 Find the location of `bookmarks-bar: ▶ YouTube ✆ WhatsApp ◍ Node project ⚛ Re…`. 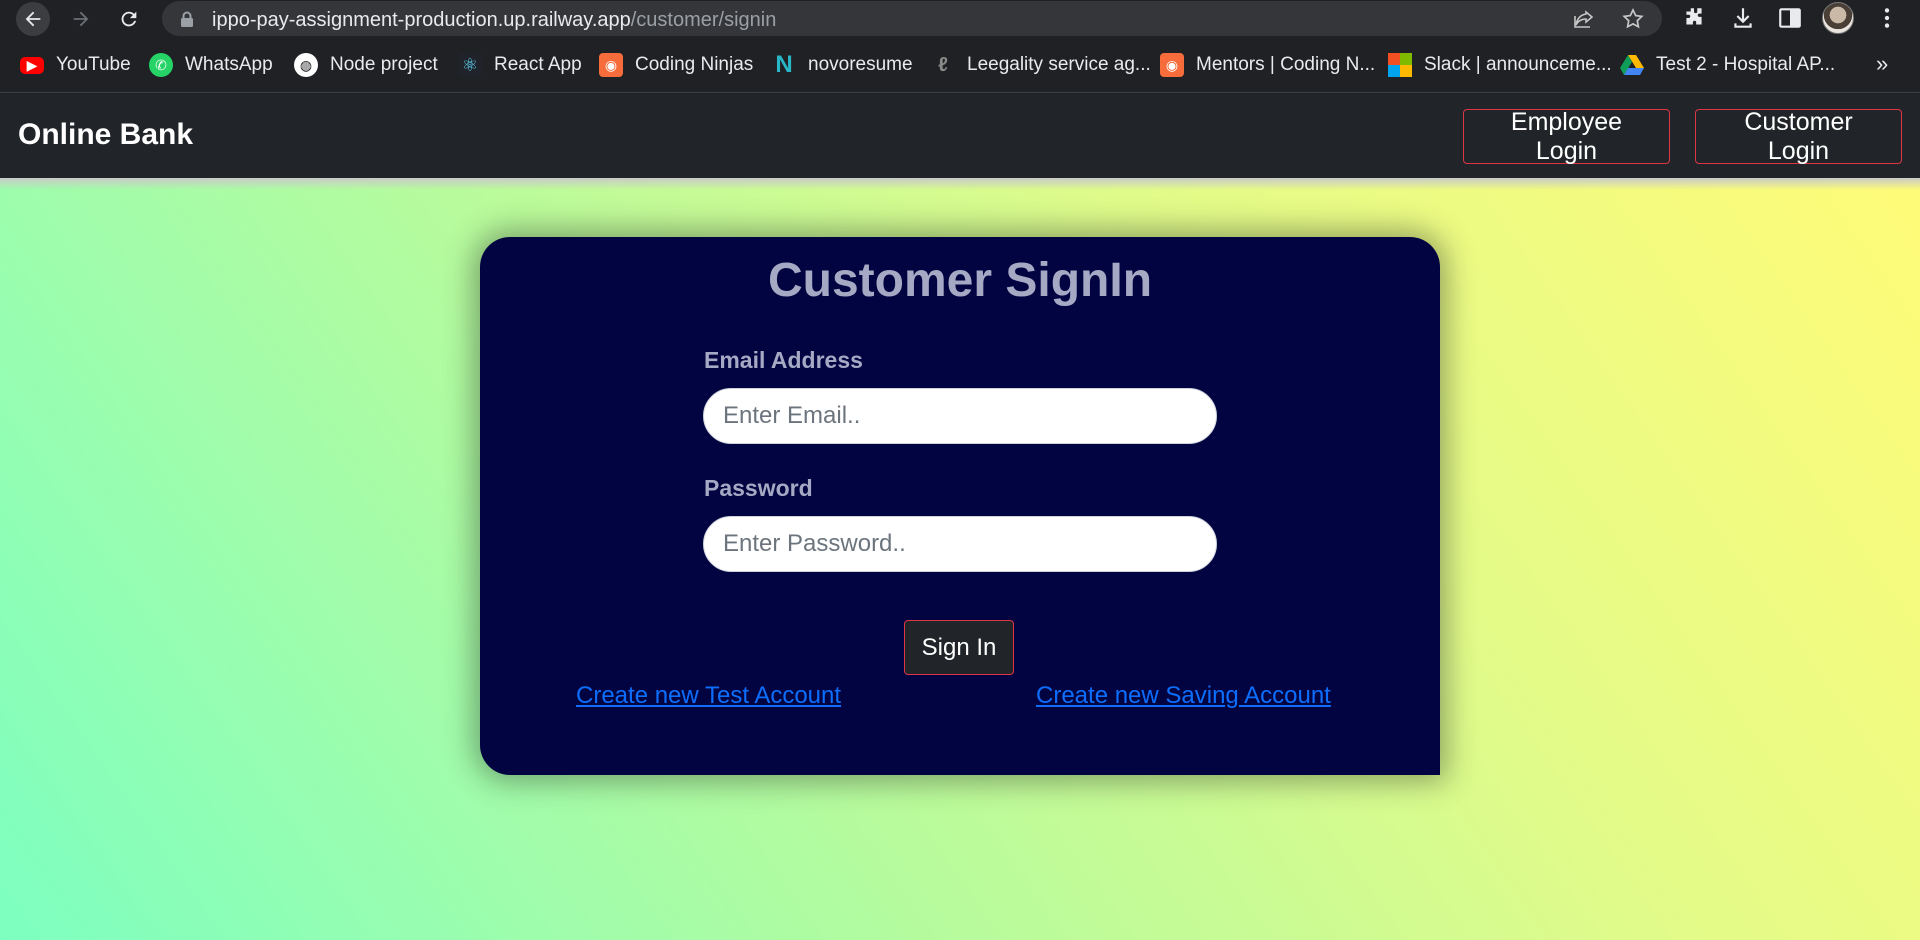

bookmarks-bar: ▶ YouTube ✆ WhatsApp ◍ Node project ⚛ Re… is located at coordinates (960, 65).